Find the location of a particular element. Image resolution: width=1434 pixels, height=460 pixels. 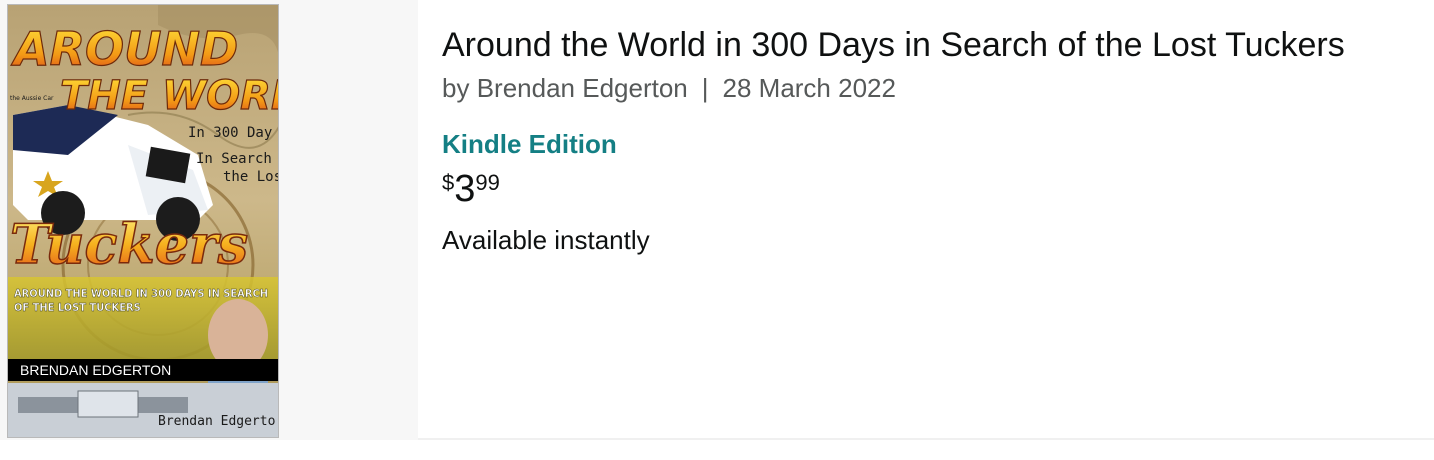

cover-title-line1: AROUND is located at coordinates (124, 49).